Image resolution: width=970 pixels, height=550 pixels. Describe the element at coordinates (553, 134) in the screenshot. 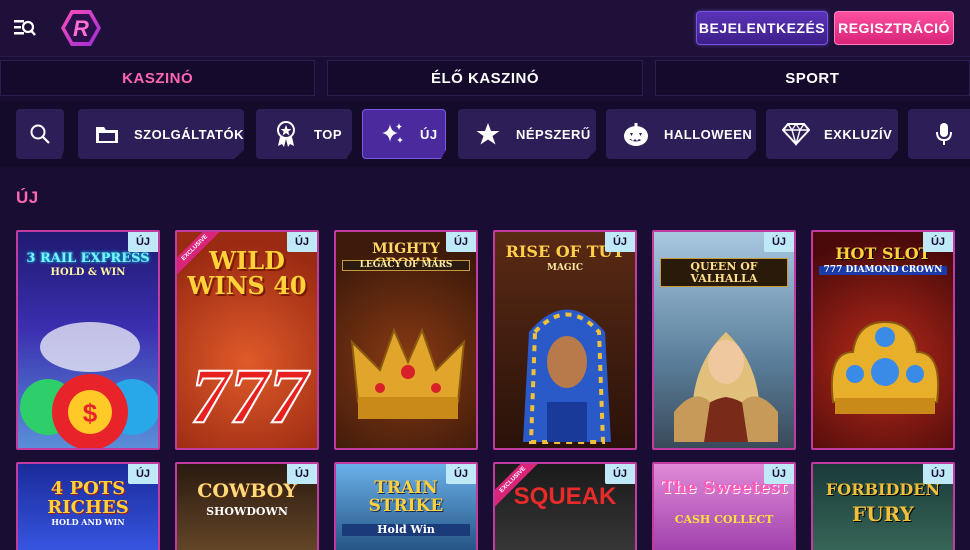

I see `category-label: NÉPSZERŰ` at that location.